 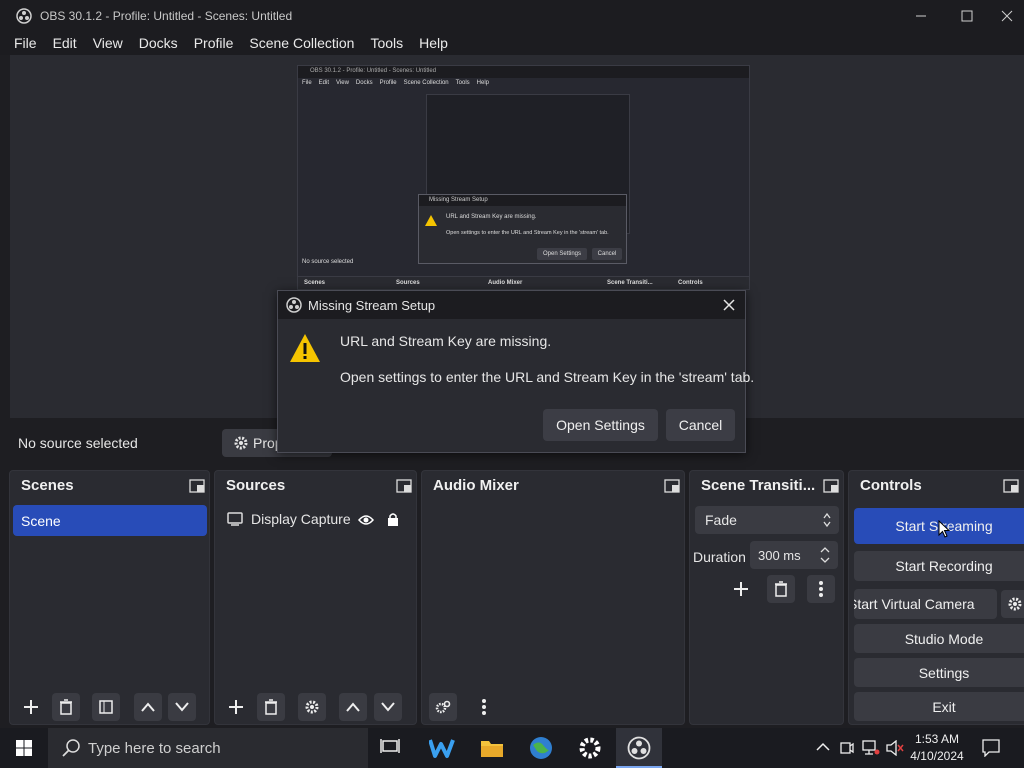 I want to click on source-item: Display Capture, so click(x=289, y=519).